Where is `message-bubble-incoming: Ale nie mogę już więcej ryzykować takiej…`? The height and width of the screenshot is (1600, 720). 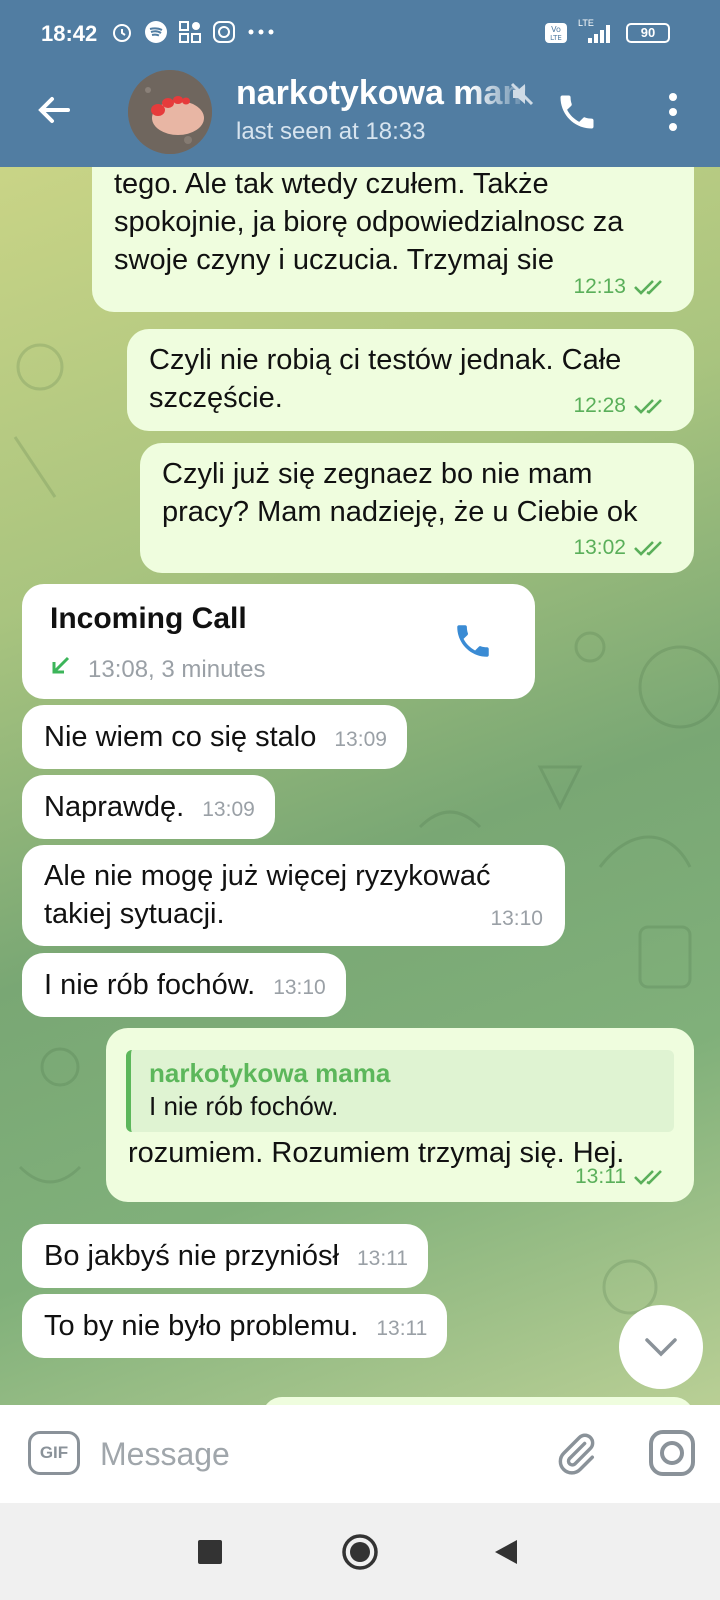 message-bubble-incoming: Ale nie mogę już więcej ryzykować takiej… is located at coordinates (293, 895).